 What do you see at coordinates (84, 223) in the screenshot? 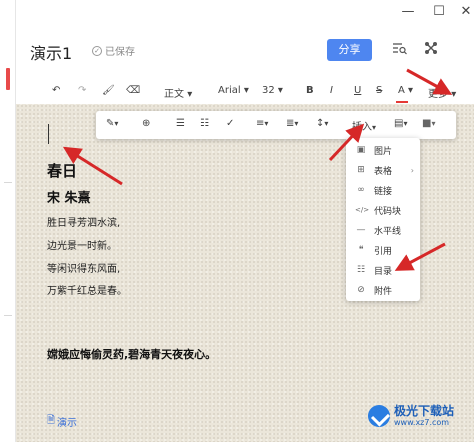
I see `poem-line: 胜日寻芳泗水滨,` at bounding box center [84, 223].